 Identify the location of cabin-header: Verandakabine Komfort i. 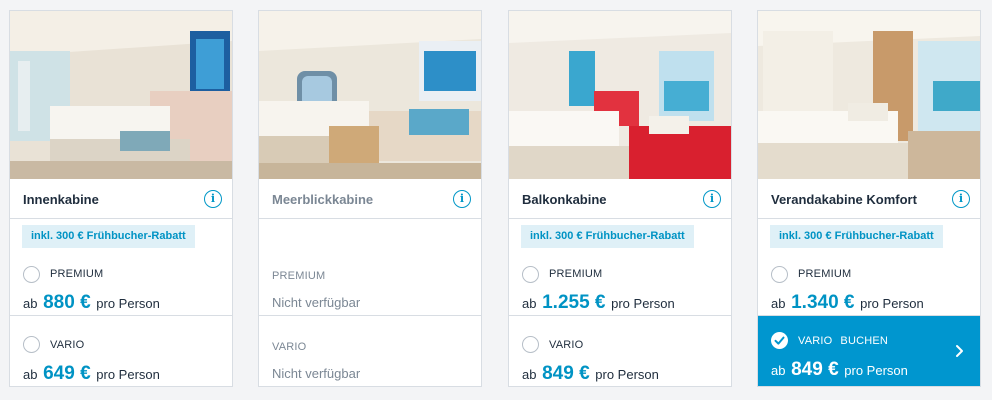
(869, 199).